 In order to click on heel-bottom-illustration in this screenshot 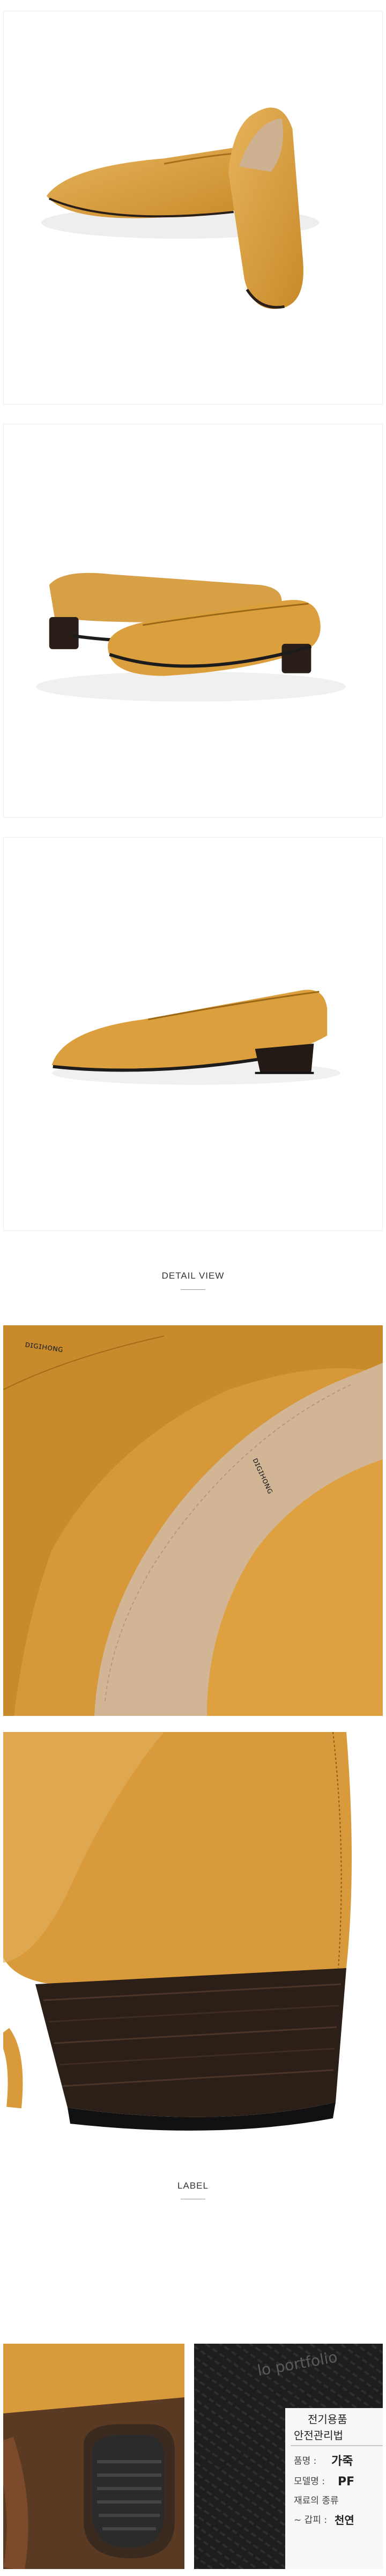, I will do `click(93, 2456)`.